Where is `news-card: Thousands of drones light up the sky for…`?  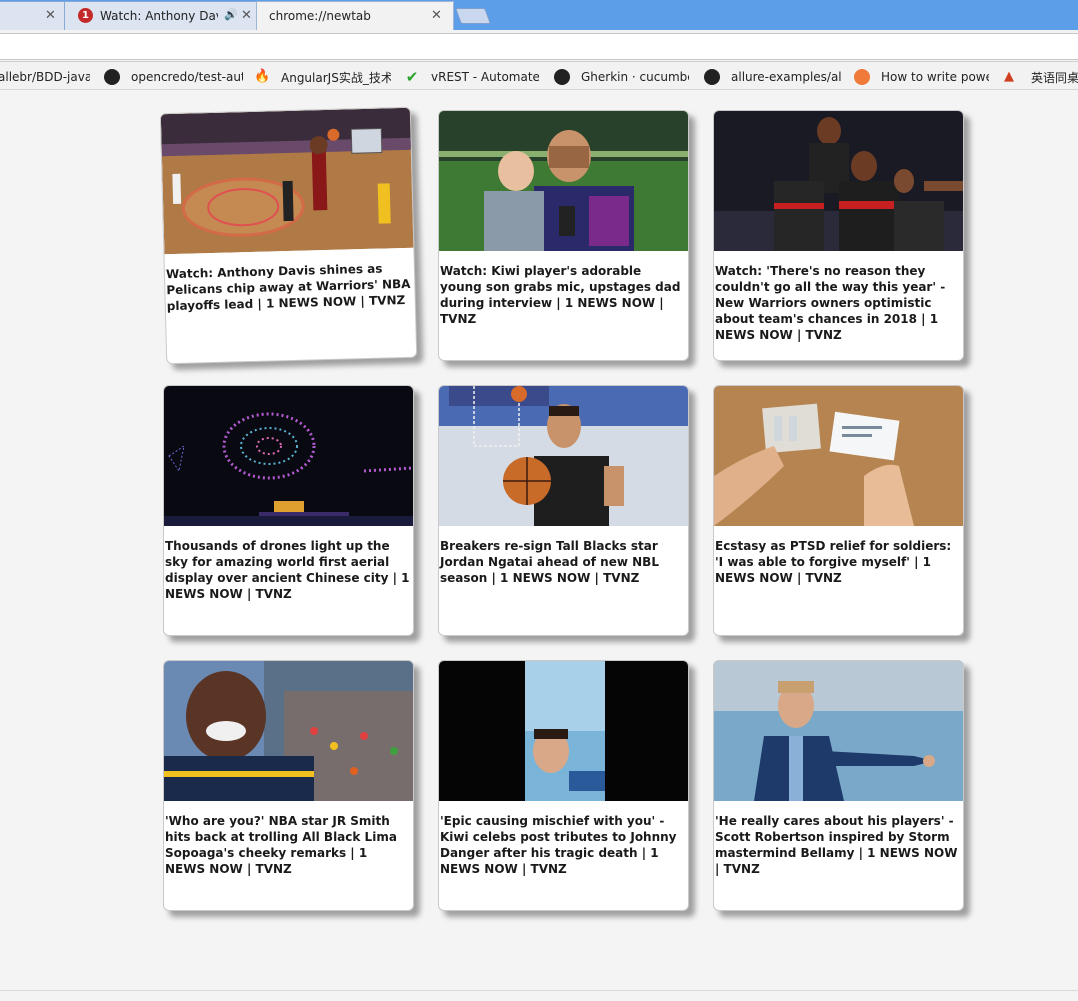 news-card: Thousands of drones light up the sky for… is located at coordinates (288, 510).